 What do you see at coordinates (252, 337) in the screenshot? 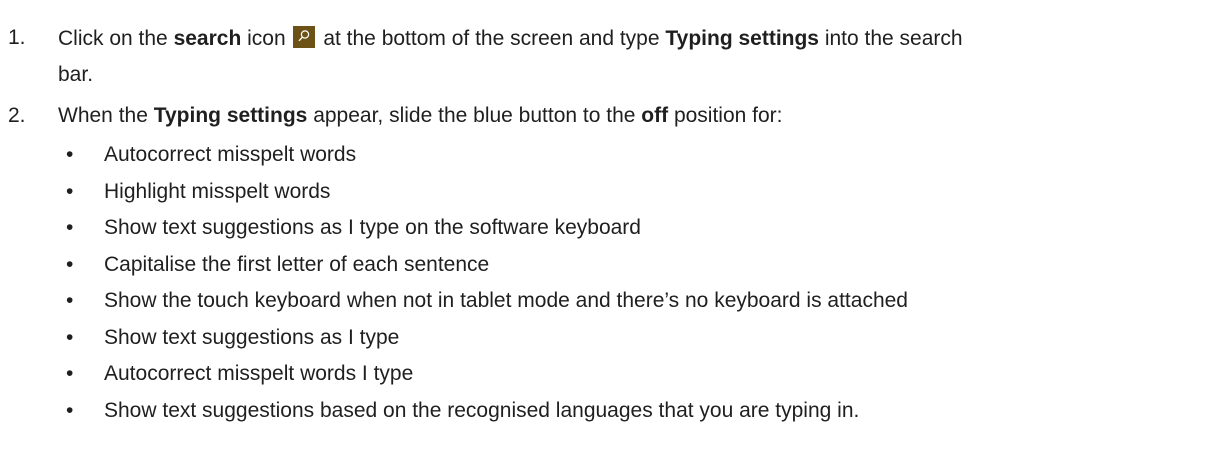
I see `list-item-label: Show text suggestions as I type` at bounding box center [252, 337].